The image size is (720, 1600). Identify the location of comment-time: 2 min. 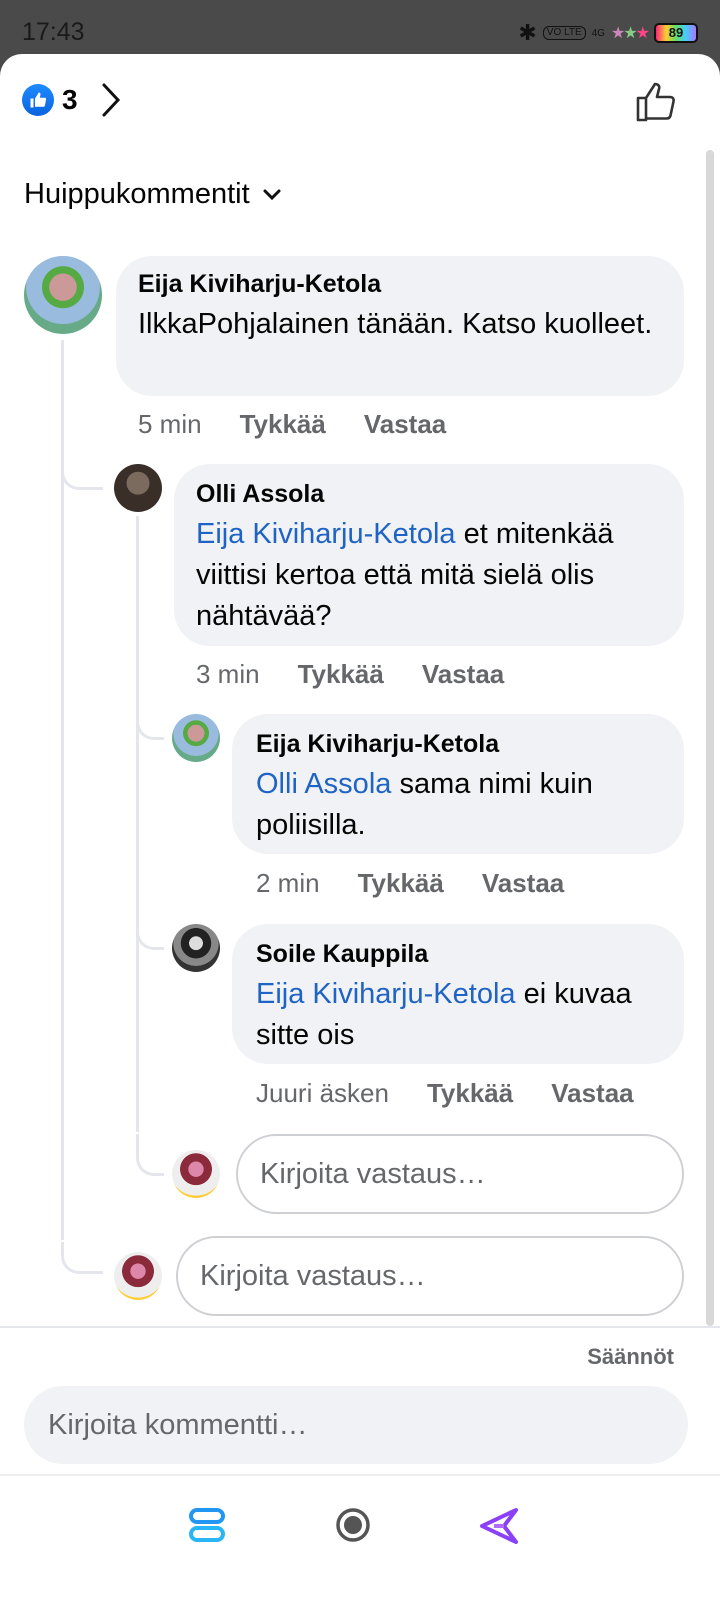
(288, 883).